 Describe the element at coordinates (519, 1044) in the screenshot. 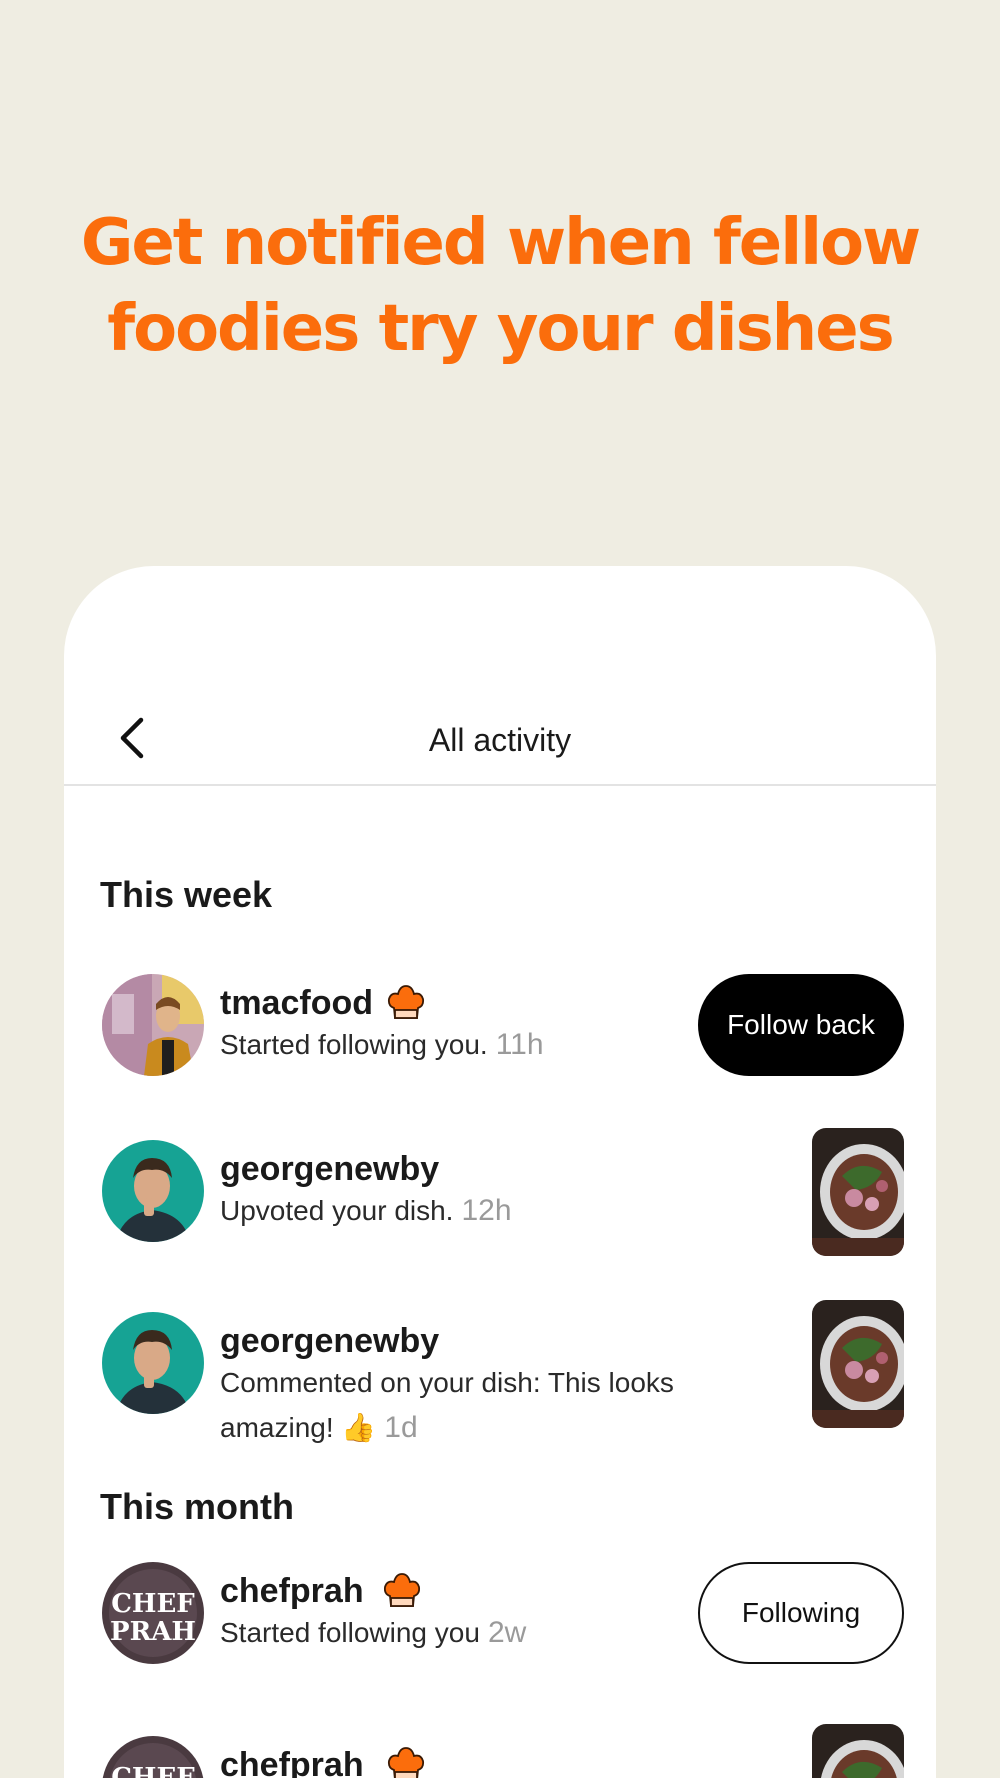

I see `timestamp: 11h` at that location.